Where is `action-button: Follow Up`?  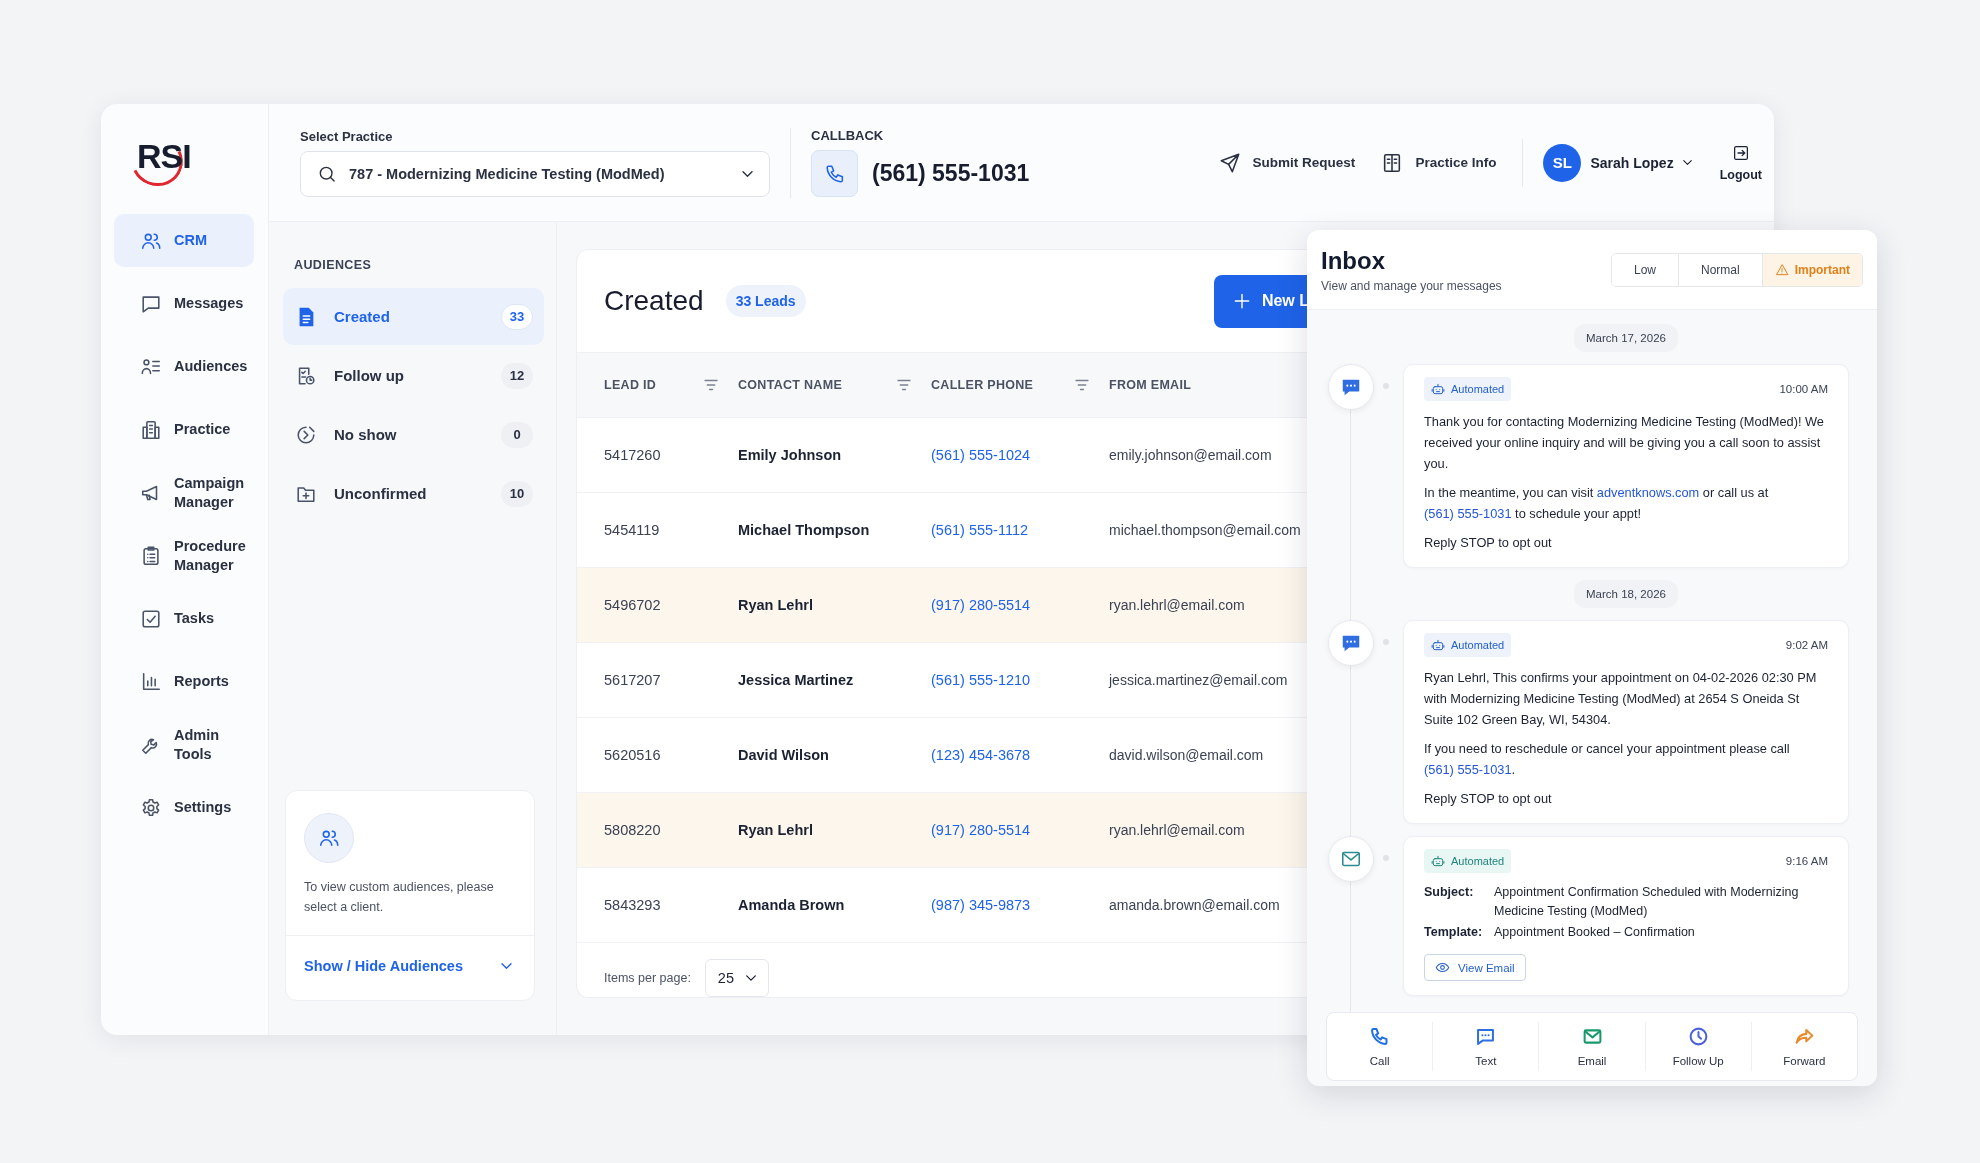 action-button: Follow Up is located at coordinates (1697, 1046).